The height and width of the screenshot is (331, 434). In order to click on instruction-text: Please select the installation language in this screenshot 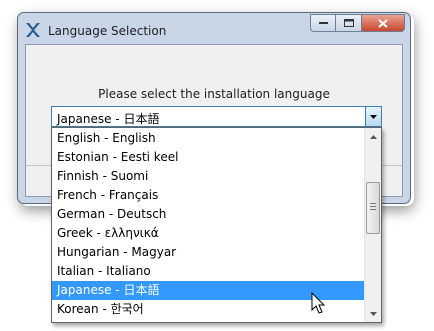, I will do `click(214, 94)`.